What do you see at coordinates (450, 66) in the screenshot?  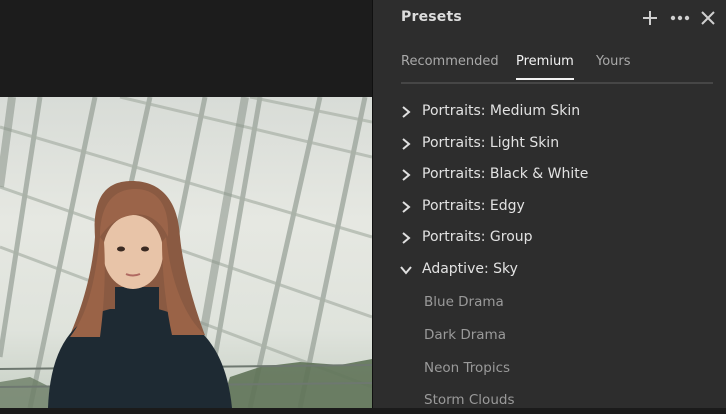 I see `tab-recommended: Recommended` at bounding box center [450, 66].